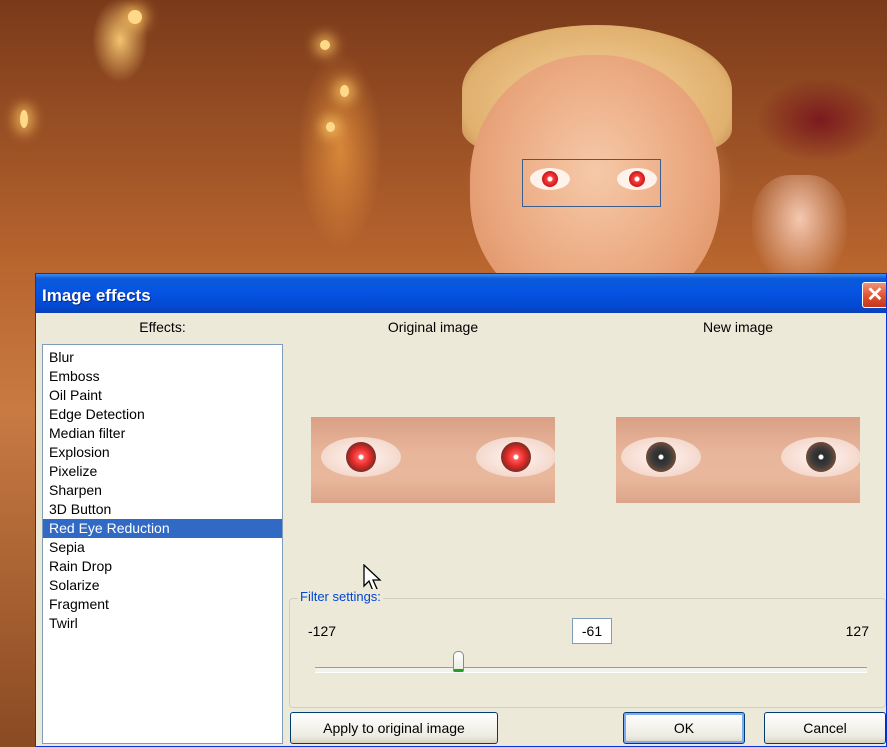 Image resolution: width=887 pixels, height=747 pixels. What do you see at coordinates (162, 414) in the screenshot?
I see `effects-list-item: Edge Detection` at bounding box center [162, 414].